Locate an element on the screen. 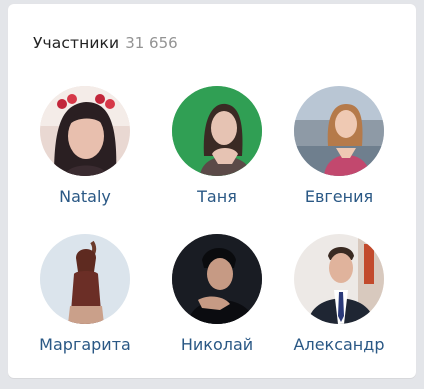 Image resolution: width=424 pixels, height=389 pixels. member-name: Евгения is located at coordinates (339, 197).